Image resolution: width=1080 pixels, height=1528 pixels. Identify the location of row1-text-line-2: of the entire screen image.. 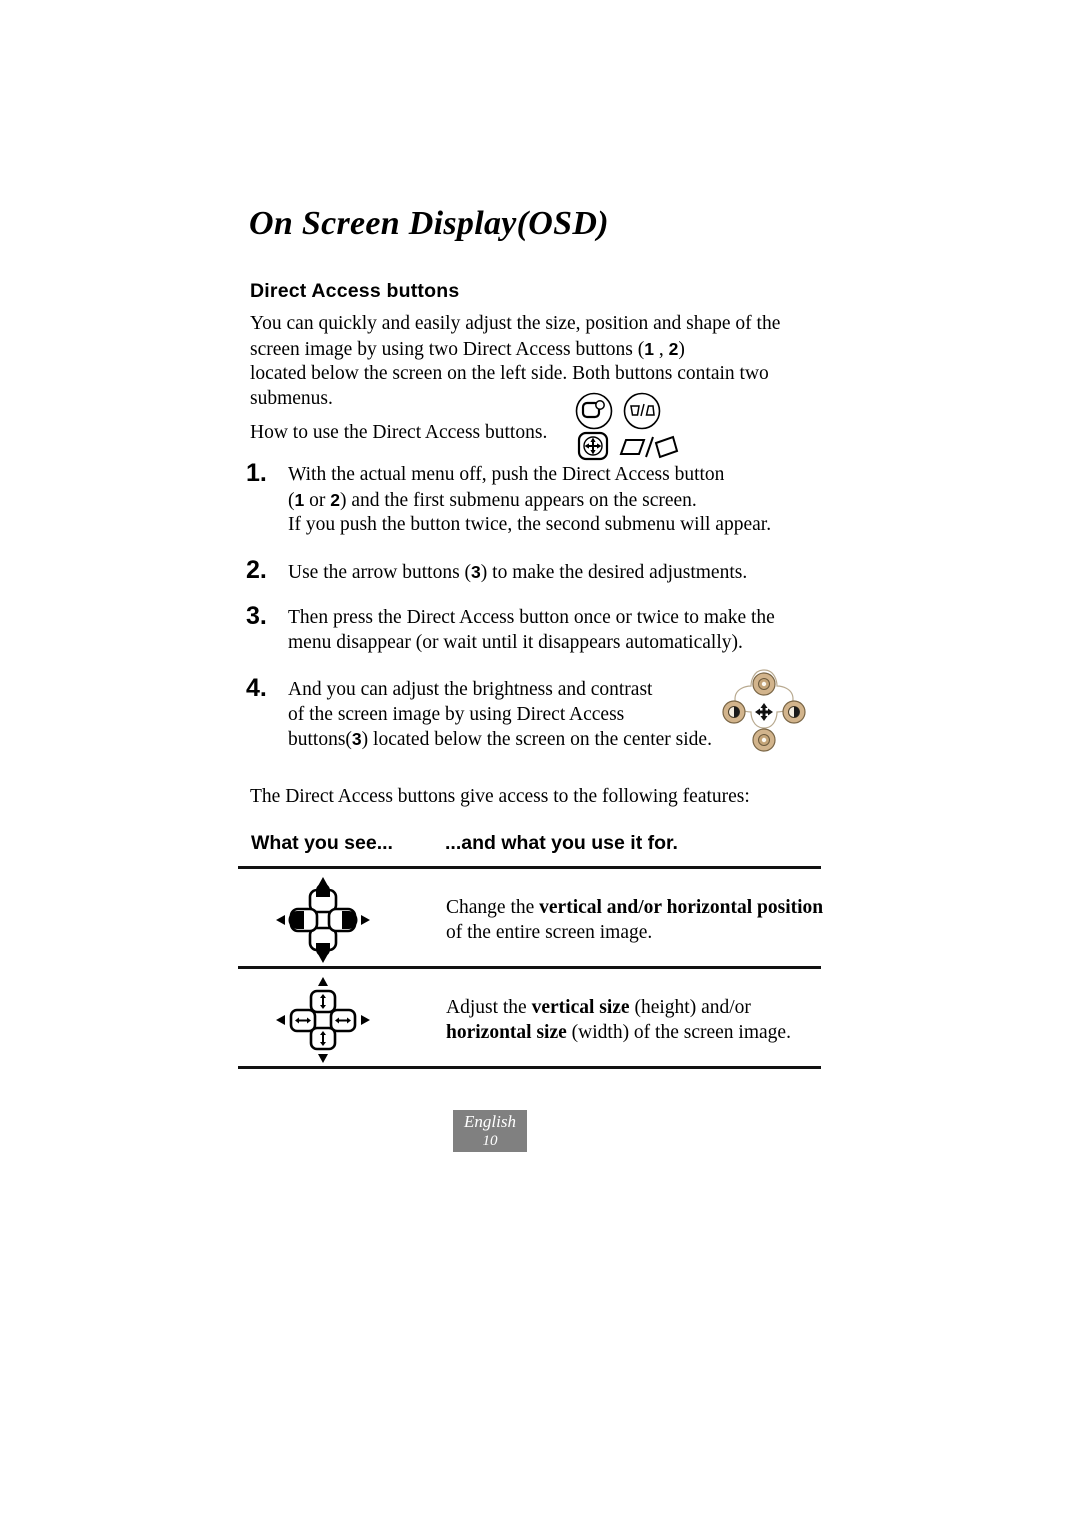
(549, 932).